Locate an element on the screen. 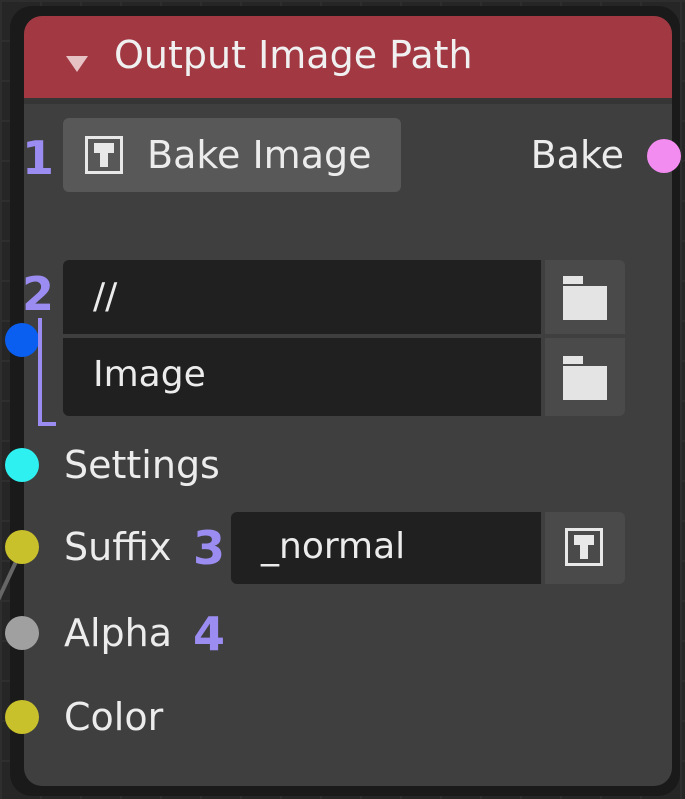 The width and height of the screenshot is (685, 799). node-header: Output Image Path is located at coordinates (348, 57).